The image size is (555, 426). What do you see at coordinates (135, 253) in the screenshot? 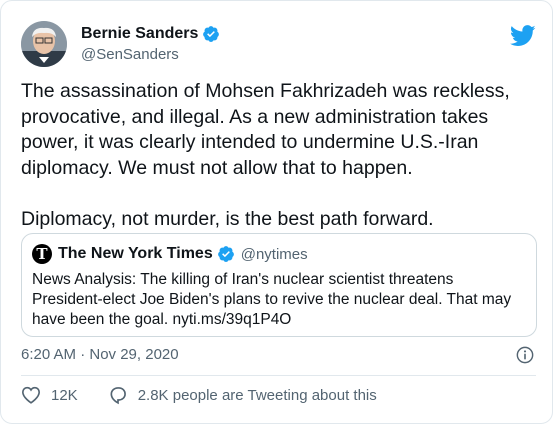
I see `quoted-author-name: The New York Times` at bounding box center [135, 253].